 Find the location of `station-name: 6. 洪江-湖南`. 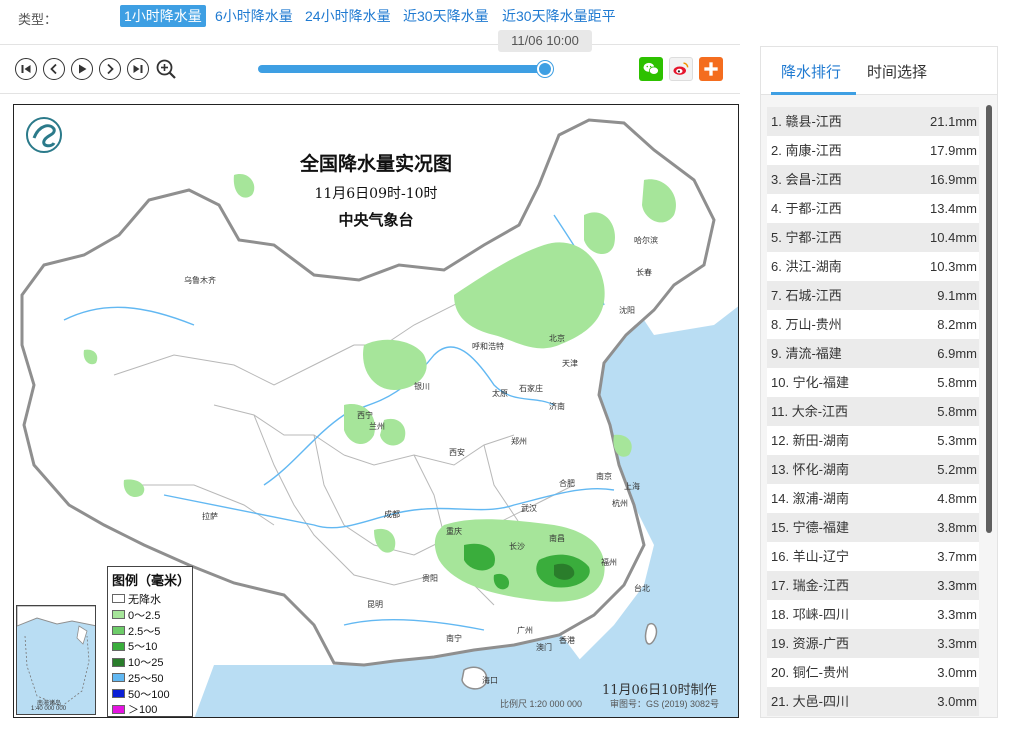

station-name: 6. 洪江-湖南 is located at coordinates (806, 266).